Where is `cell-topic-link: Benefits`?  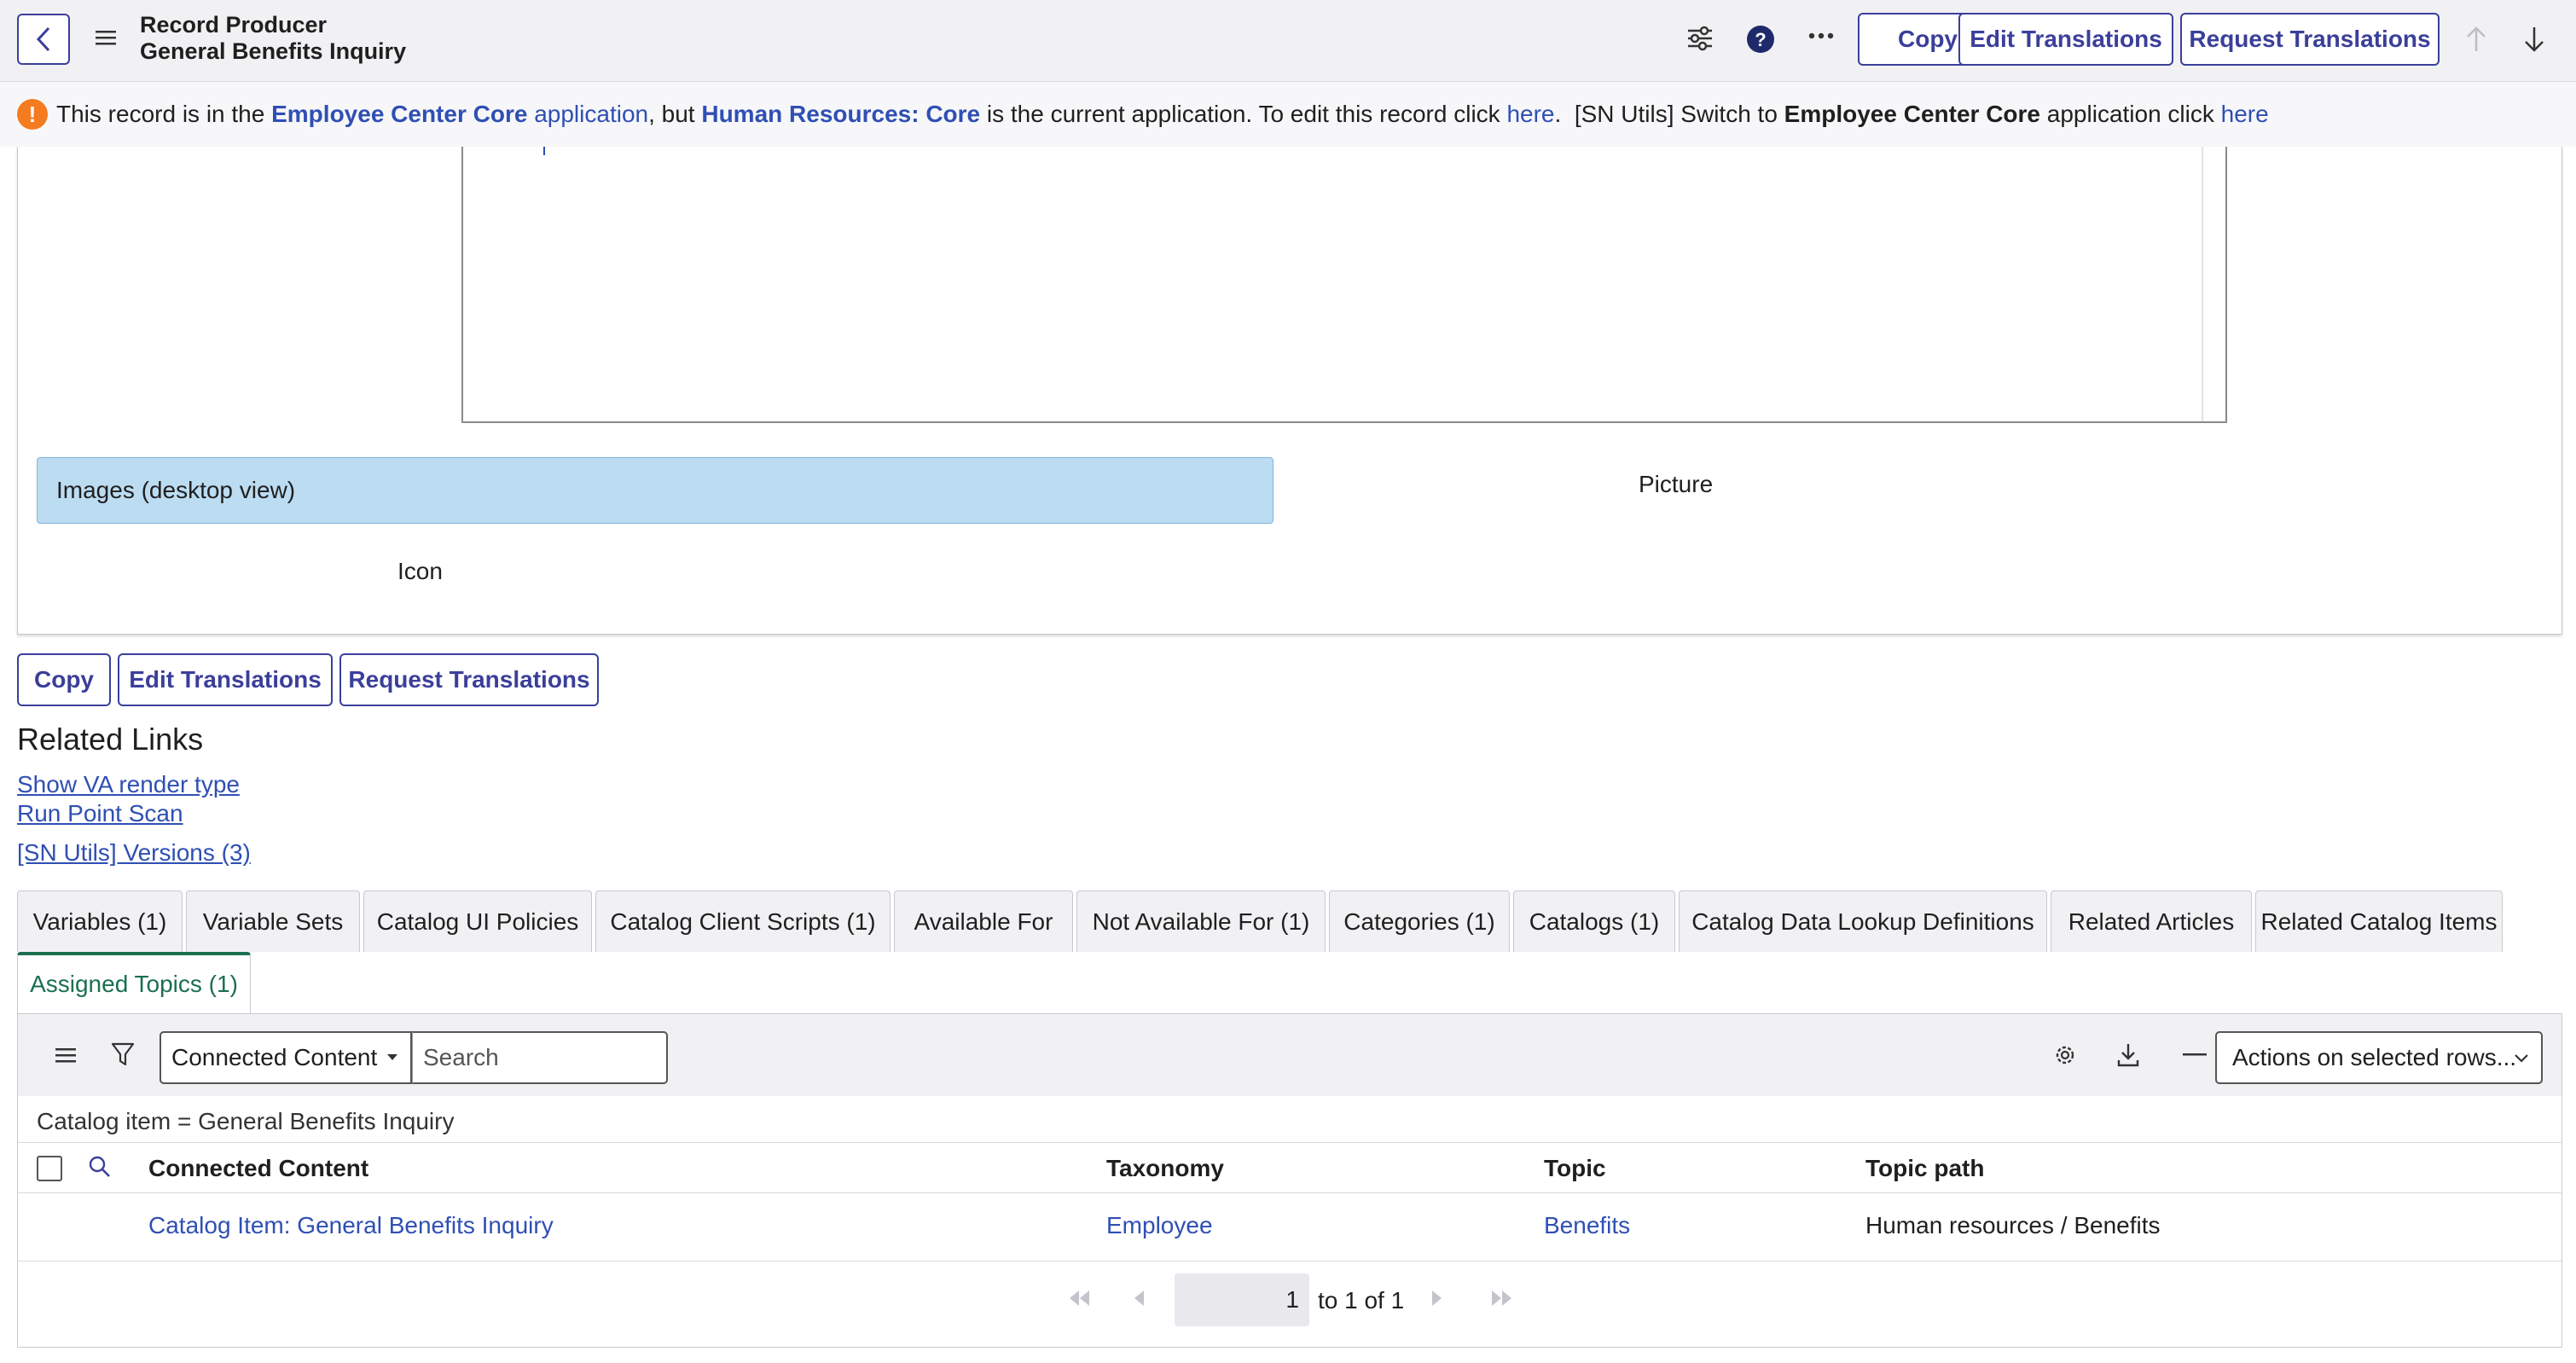
cell-topic-link: Benefits is located at coordinates (1587, 1225).